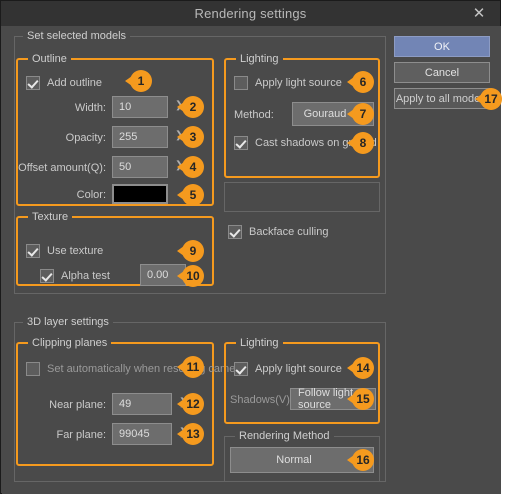 The height and width of the screenshot is (504, 518). What do you see at coordinates (442, 72) in the screenshot?
I see `cancel-button: Cancel` at bounding box center [442, 72].